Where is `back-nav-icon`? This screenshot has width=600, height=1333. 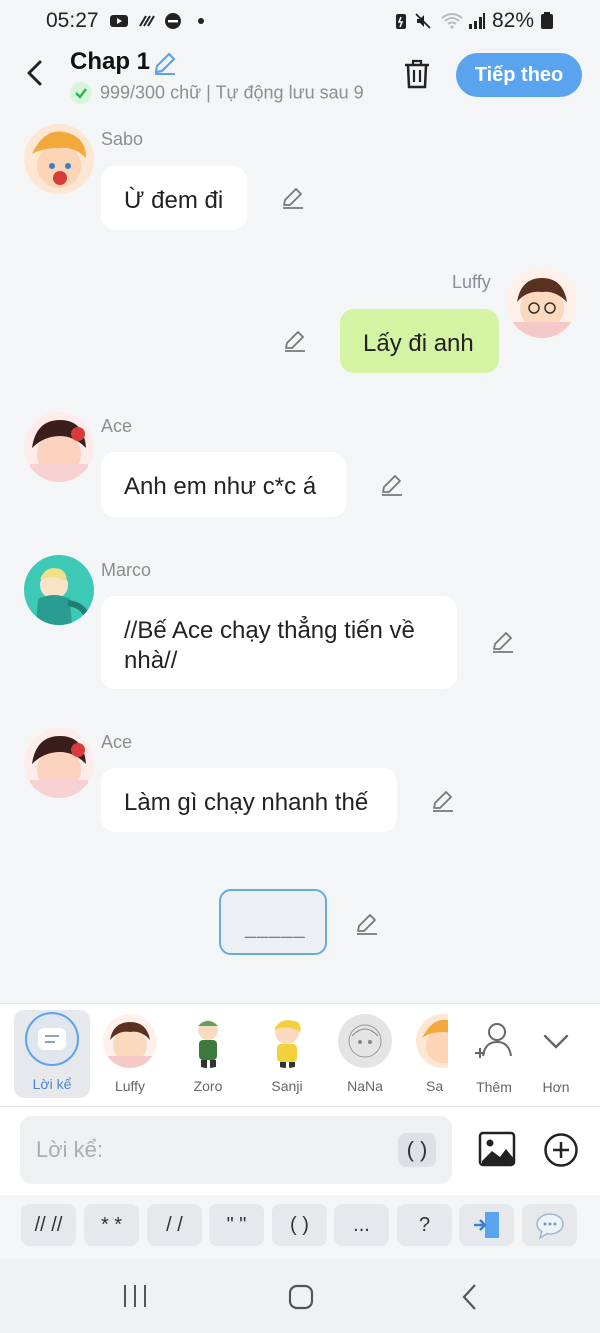
back-nav-icon is located at coordinates (470, 1297).